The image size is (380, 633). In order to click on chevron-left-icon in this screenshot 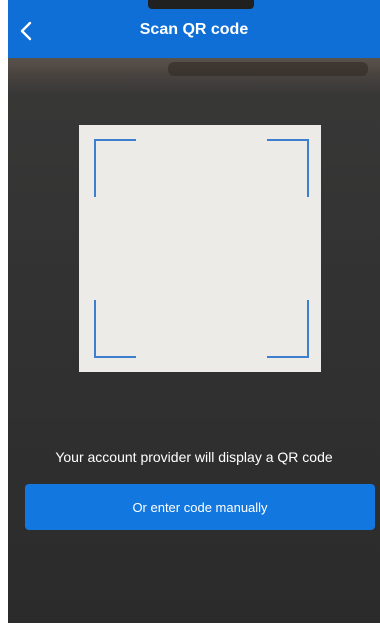, I will do `click(26, 33)`.